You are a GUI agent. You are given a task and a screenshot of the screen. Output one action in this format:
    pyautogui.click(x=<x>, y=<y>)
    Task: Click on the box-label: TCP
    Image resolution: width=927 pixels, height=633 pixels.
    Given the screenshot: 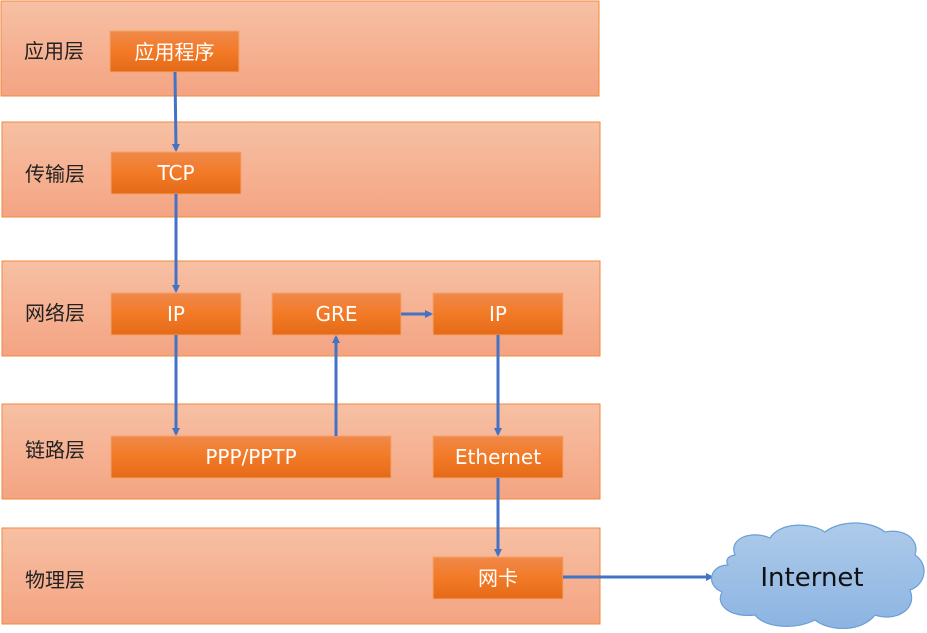 What is the action you would take?
    pyautogui.click(x=175, y=173)
    